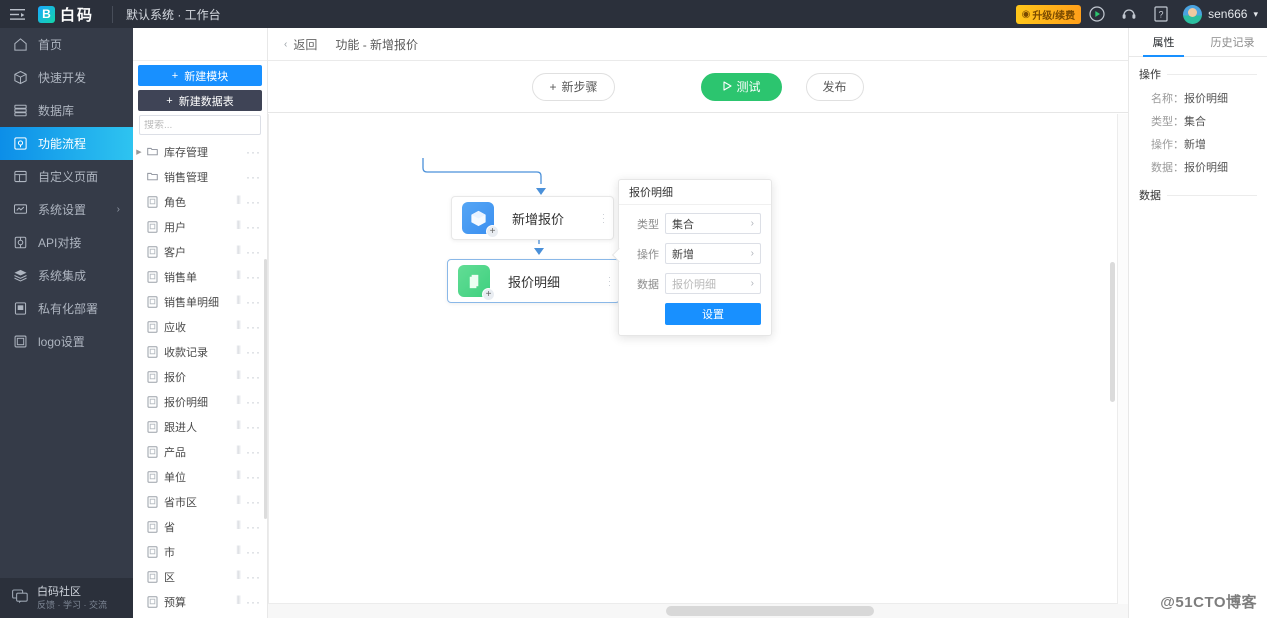  What do you see at coordinates (533, 281) in the screenshot?
I see `flow-node-1: + 报价明细 · · ·` at bounding box center [533, 281].